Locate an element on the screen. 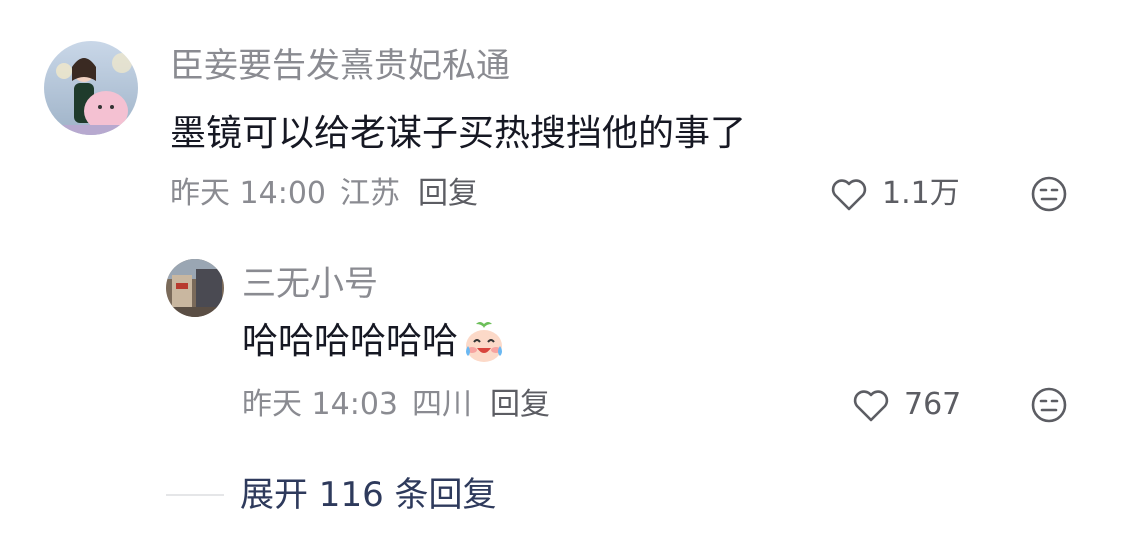 This screenshot has height=545, width=1130. commenter-avatar is located at coordinates (91, 88).